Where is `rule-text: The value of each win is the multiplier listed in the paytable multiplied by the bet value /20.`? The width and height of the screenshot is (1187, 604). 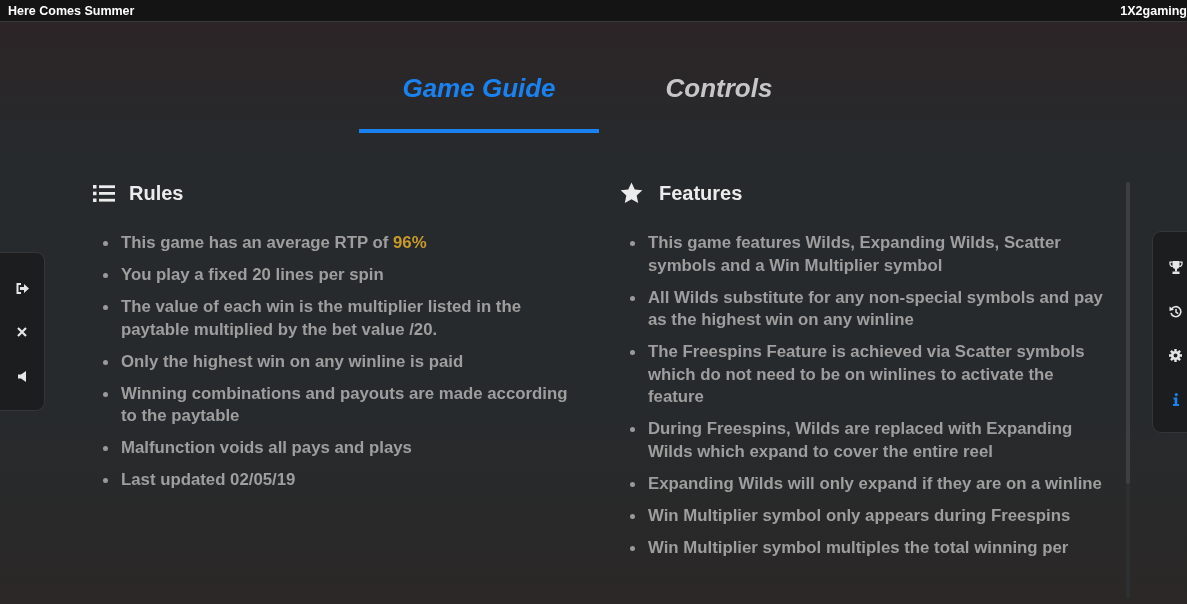 rule-text: The value of each win is the multiplier listed in the paytable multiplied by the bet value /20. is located at coordinates (322, 318).